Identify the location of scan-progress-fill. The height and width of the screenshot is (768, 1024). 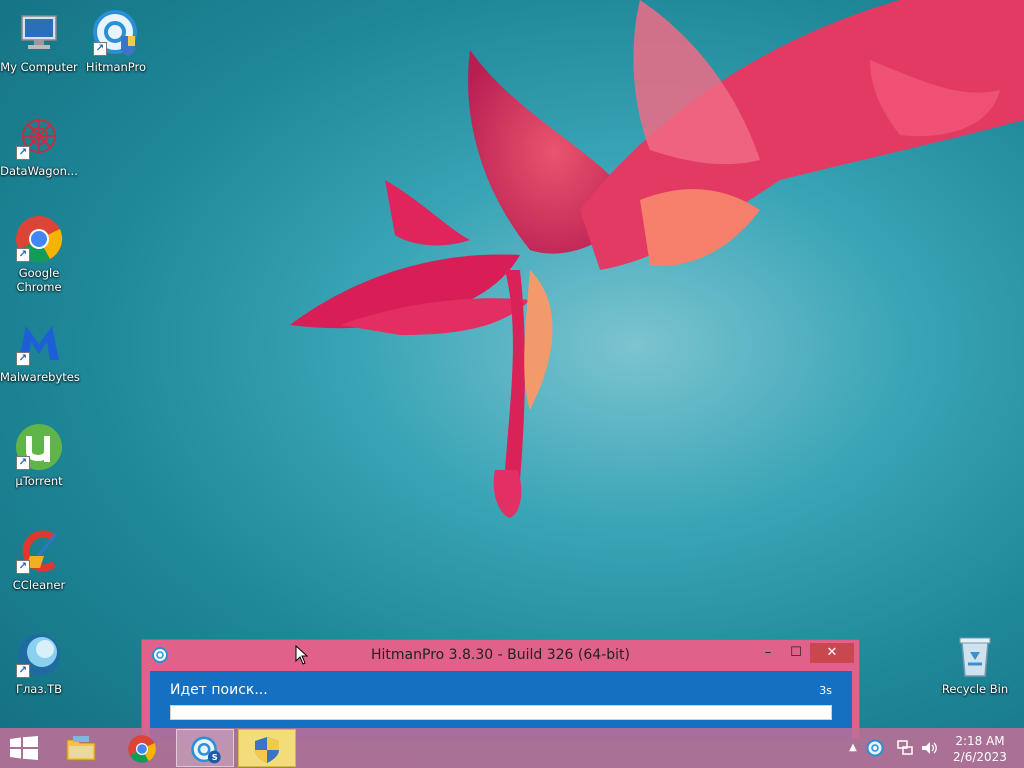
(501, 712).